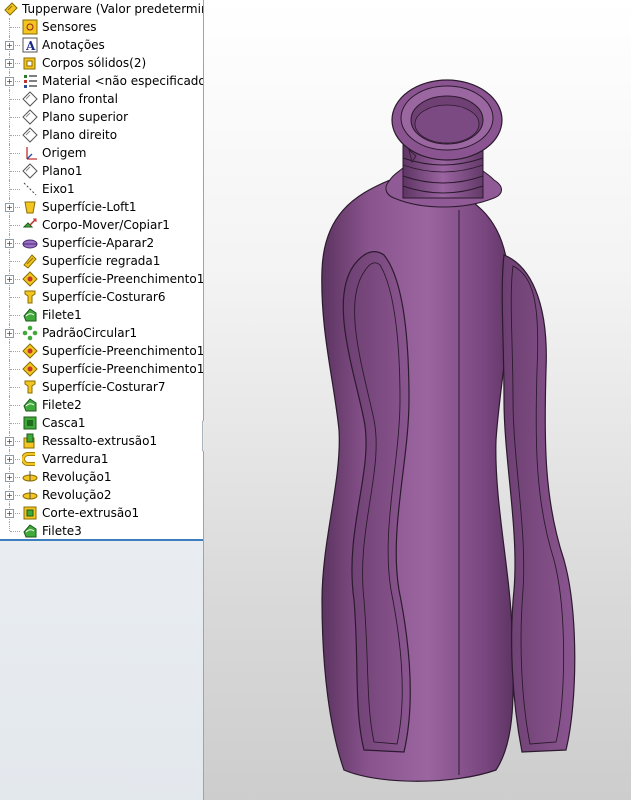 This screenshot has width=631, height=800. Describe the element at coordinates (101, 423) in the screenshot. I see `tree-item-22: Casca1` at that location.